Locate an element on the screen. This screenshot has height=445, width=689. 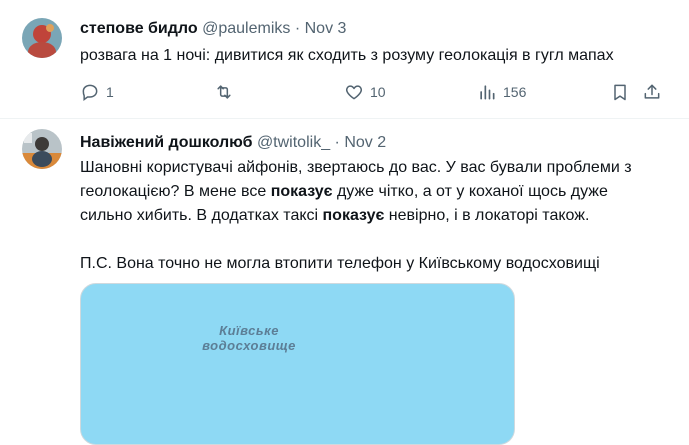
handle: @paulemiks is located at coordinates (246, 28).